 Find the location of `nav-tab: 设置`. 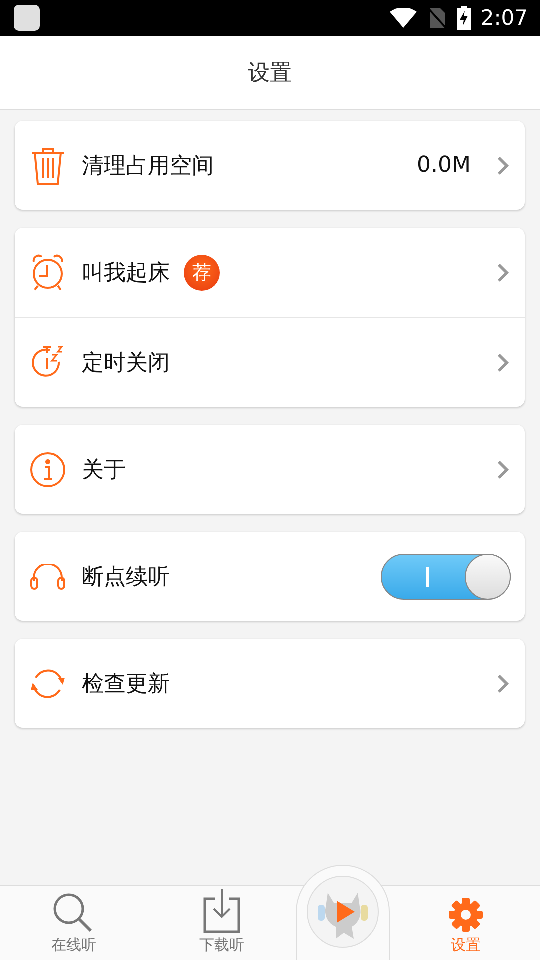

nav-tab: 设置 is located at coordinates (466, 923).